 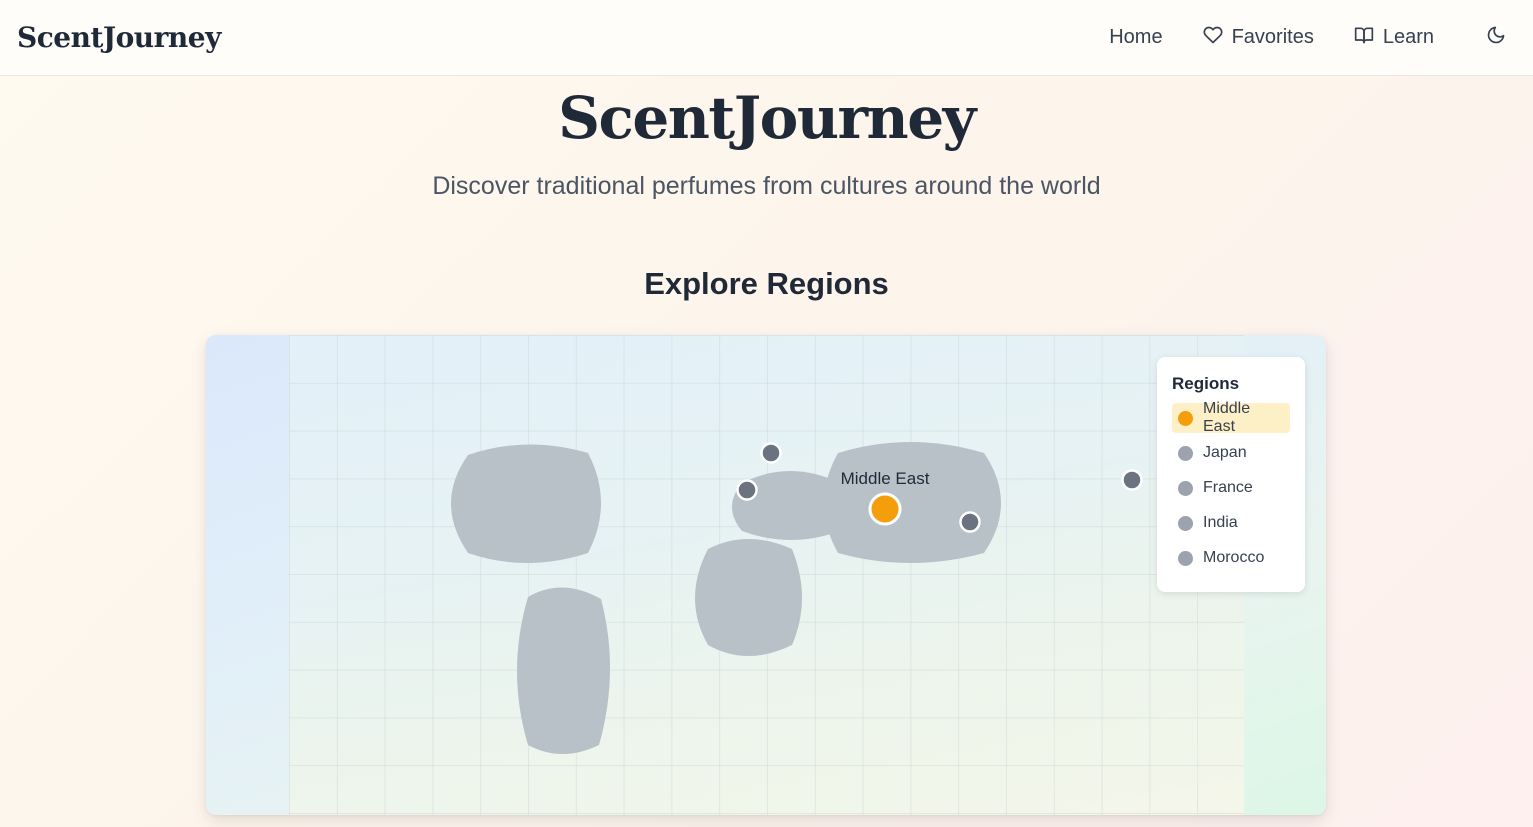 I want to click on navbar: ScentJourney Home Favorites Learn, so click(x=766, y=38).